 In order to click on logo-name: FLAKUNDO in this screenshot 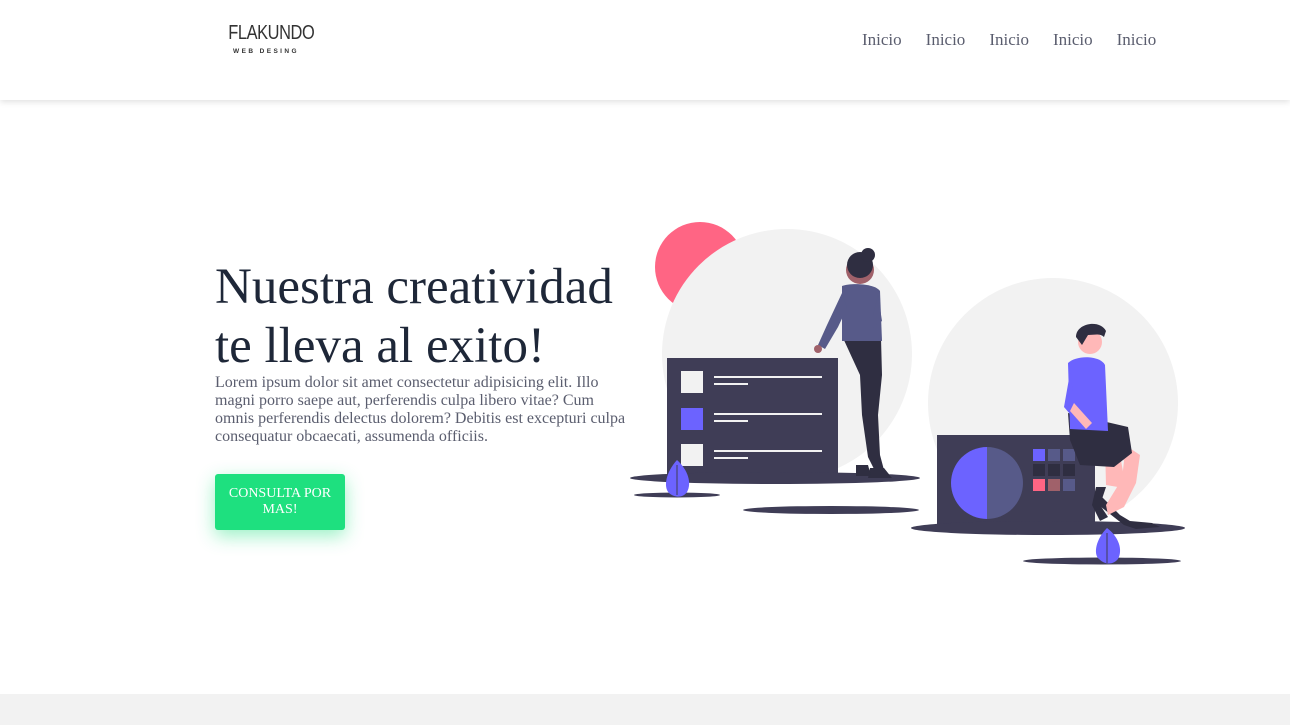, I will do `click(271, 33)`.